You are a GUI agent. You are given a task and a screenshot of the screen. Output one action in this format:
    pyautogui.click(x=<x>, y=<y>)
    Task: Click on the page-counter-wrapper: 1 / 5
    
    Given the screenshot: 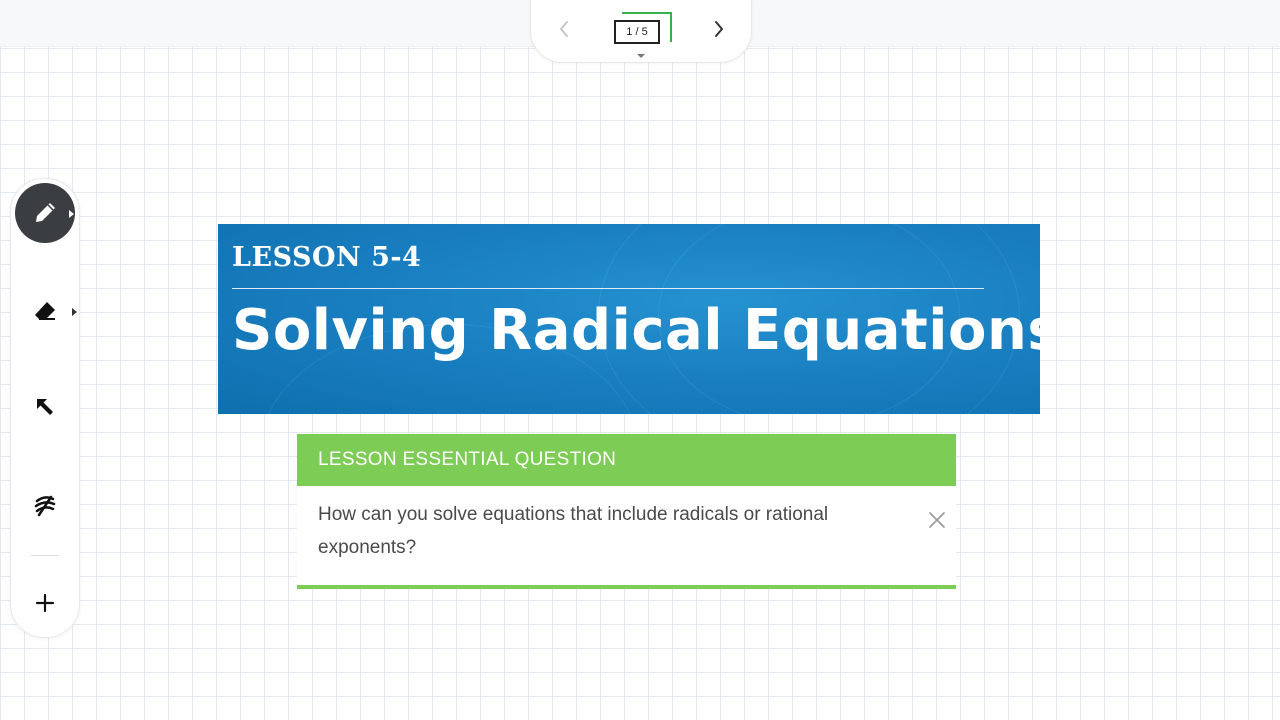 What is the action you would take?
    pyautogui.click(x=643, y=30)
    